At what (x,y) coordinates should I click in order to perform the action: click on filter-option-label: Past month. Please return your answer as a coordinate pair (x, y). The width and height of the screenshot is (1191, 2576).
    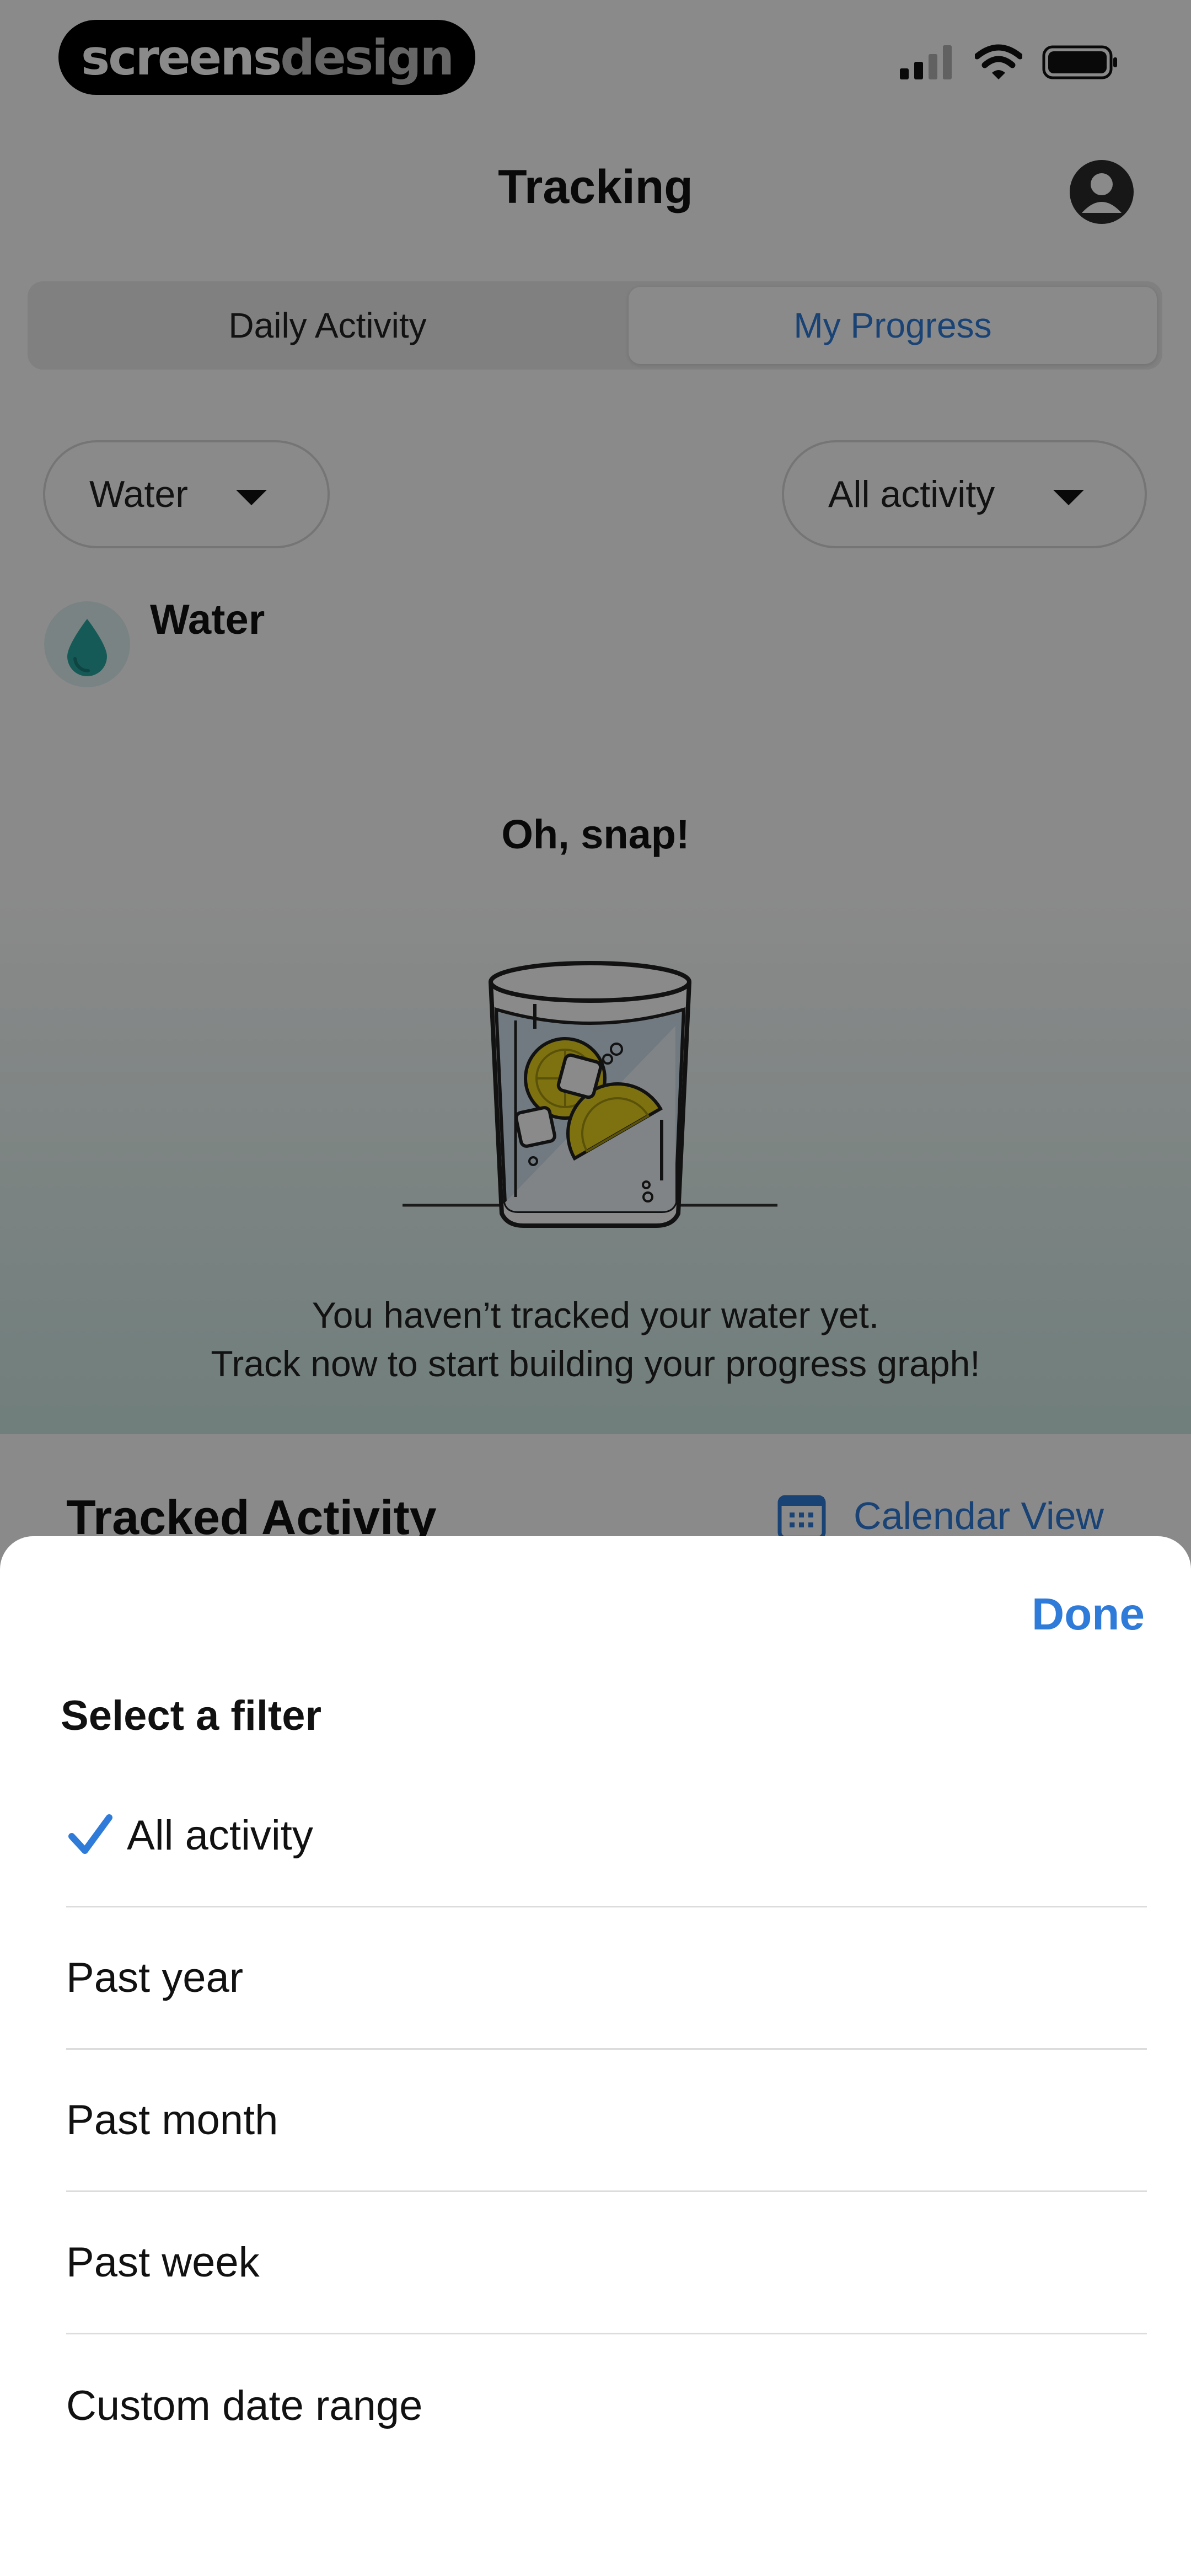
    Looking at the image, I should click on (172, 2120).